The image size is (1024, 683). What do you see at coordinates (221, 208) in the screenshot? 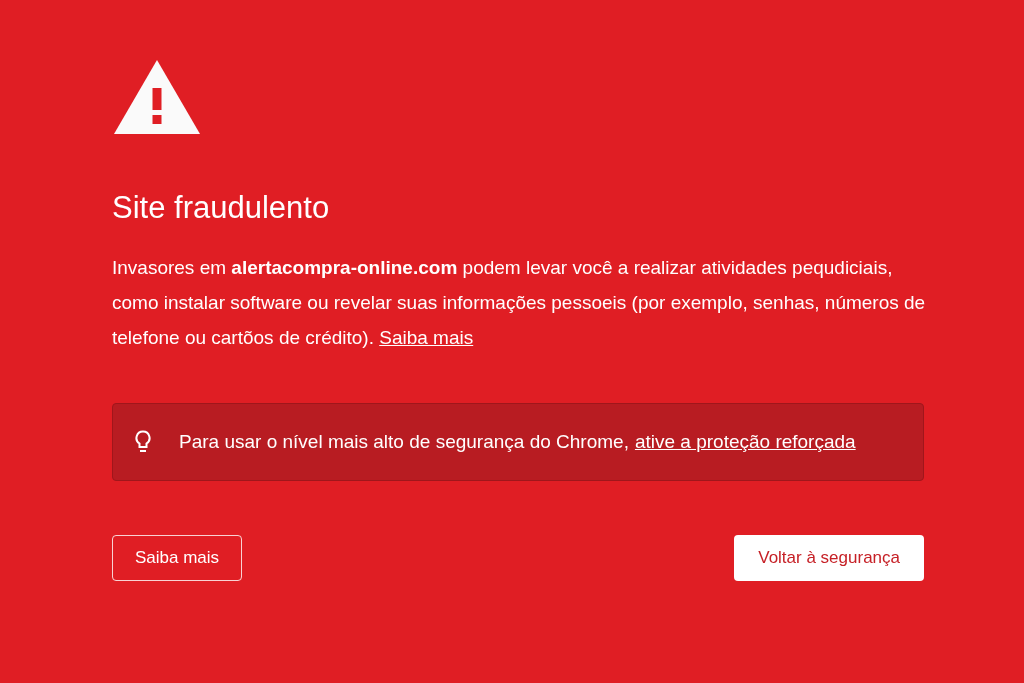
I see `page-title: Site fraudulento` at bounding box center [221, 208].